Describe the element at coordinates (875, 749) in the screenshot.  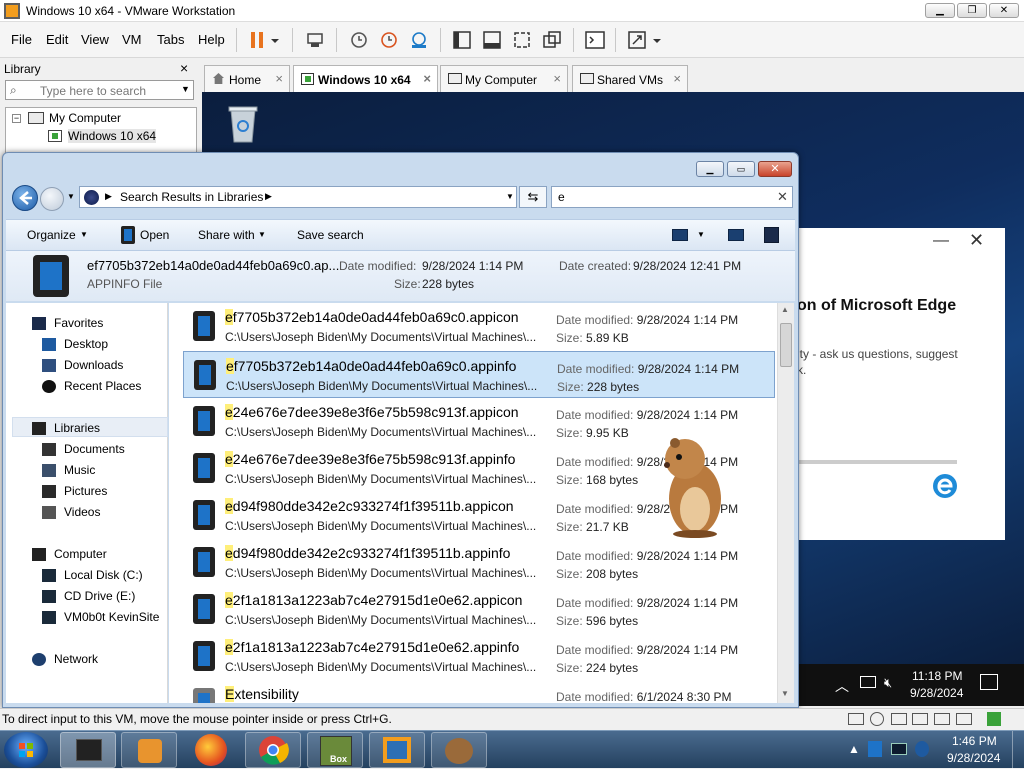
I see `action-center-tray-icon` at that location.